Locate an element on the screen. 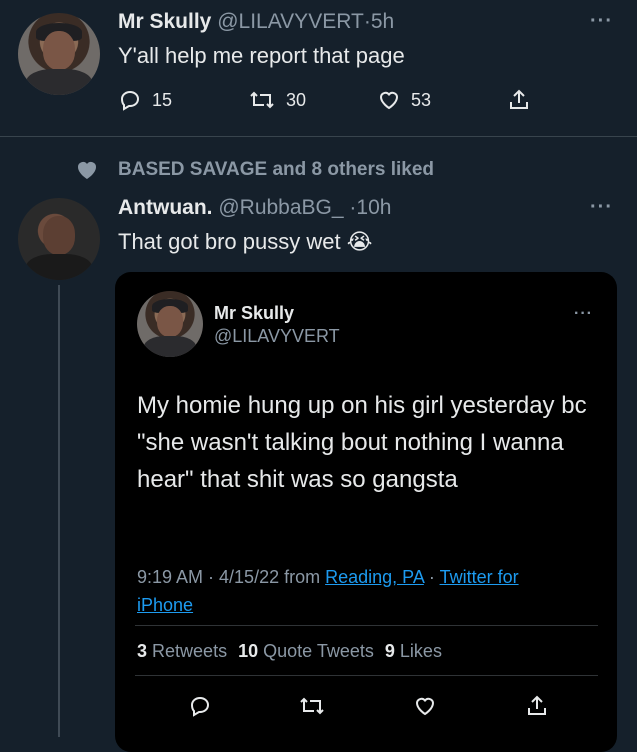 The image size is (637, 752). tweet2-time: 10h is located at coordinates (373, 207).